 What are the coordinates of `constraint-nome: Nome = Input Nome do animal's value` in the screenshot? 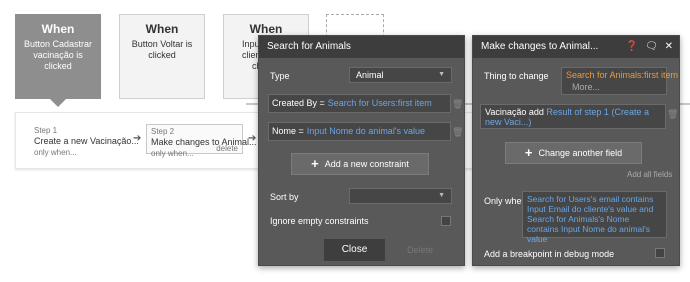 It's located at (359, 131).